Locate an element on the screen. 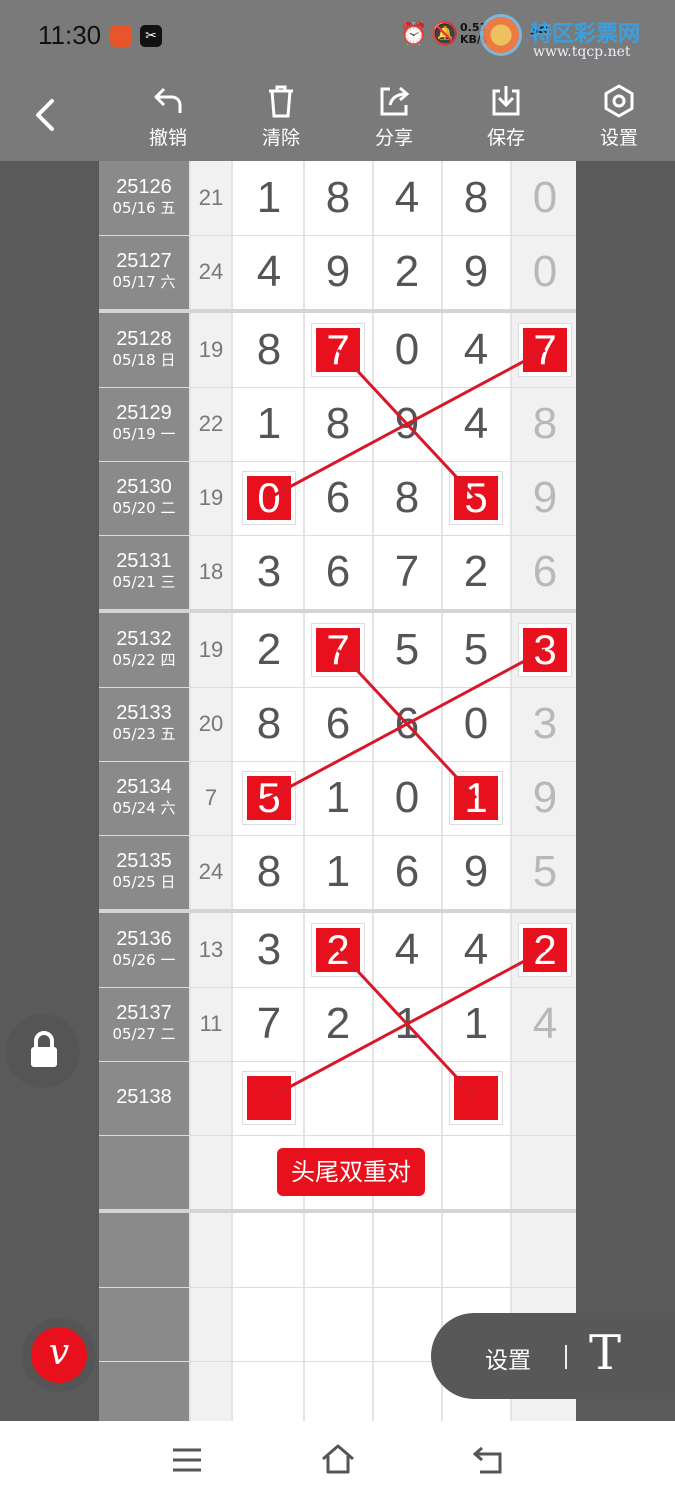 The width and height of the screenshot is (675, 1500). highlighted-digit: 0 is located at coordinates (269, 498).